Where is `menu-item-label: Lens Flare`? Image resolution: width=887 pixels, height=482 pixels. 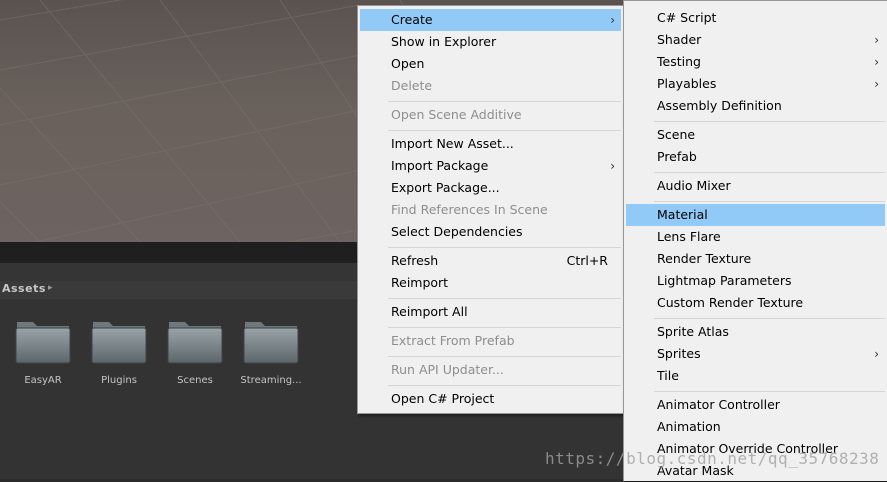 menu-item-label: Lens Flare is located at coordinates (689, 236).